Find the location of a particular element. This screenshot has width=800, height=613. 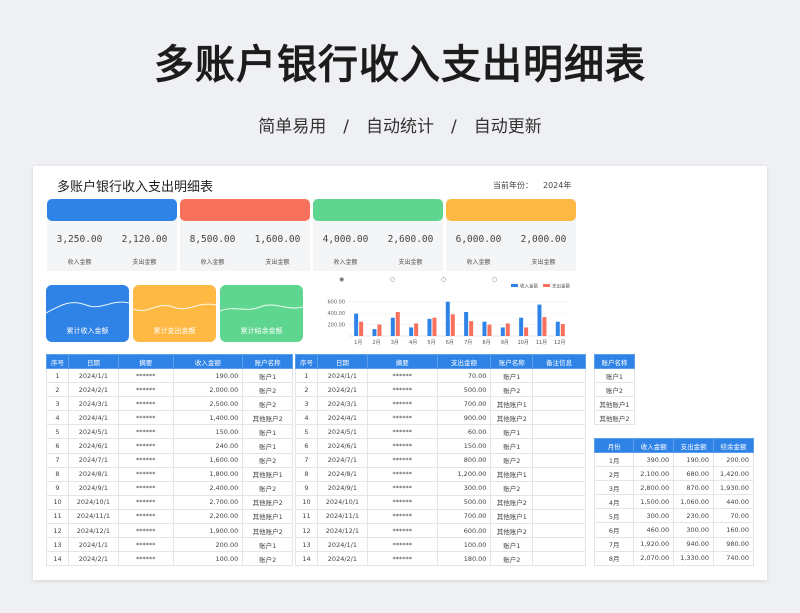

table-cell: 1,920.00 is located at coordinates (654, 544).